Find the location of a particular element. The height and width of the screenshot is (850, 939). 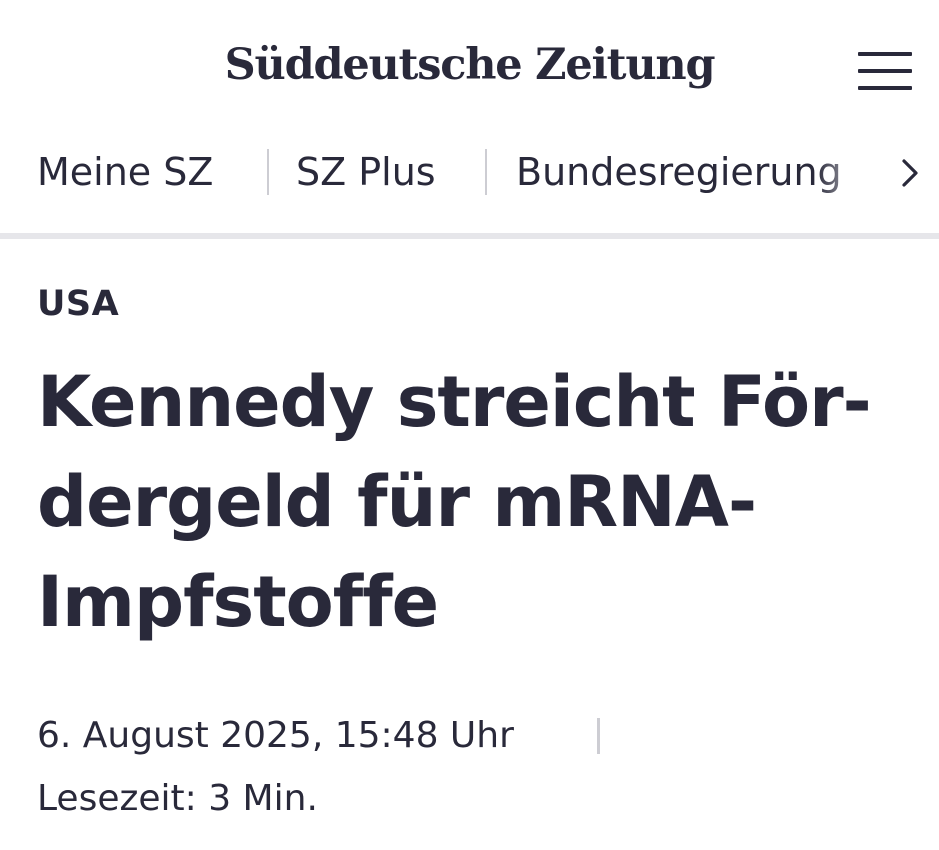

meta-separator is located at coordinates (598, 736).